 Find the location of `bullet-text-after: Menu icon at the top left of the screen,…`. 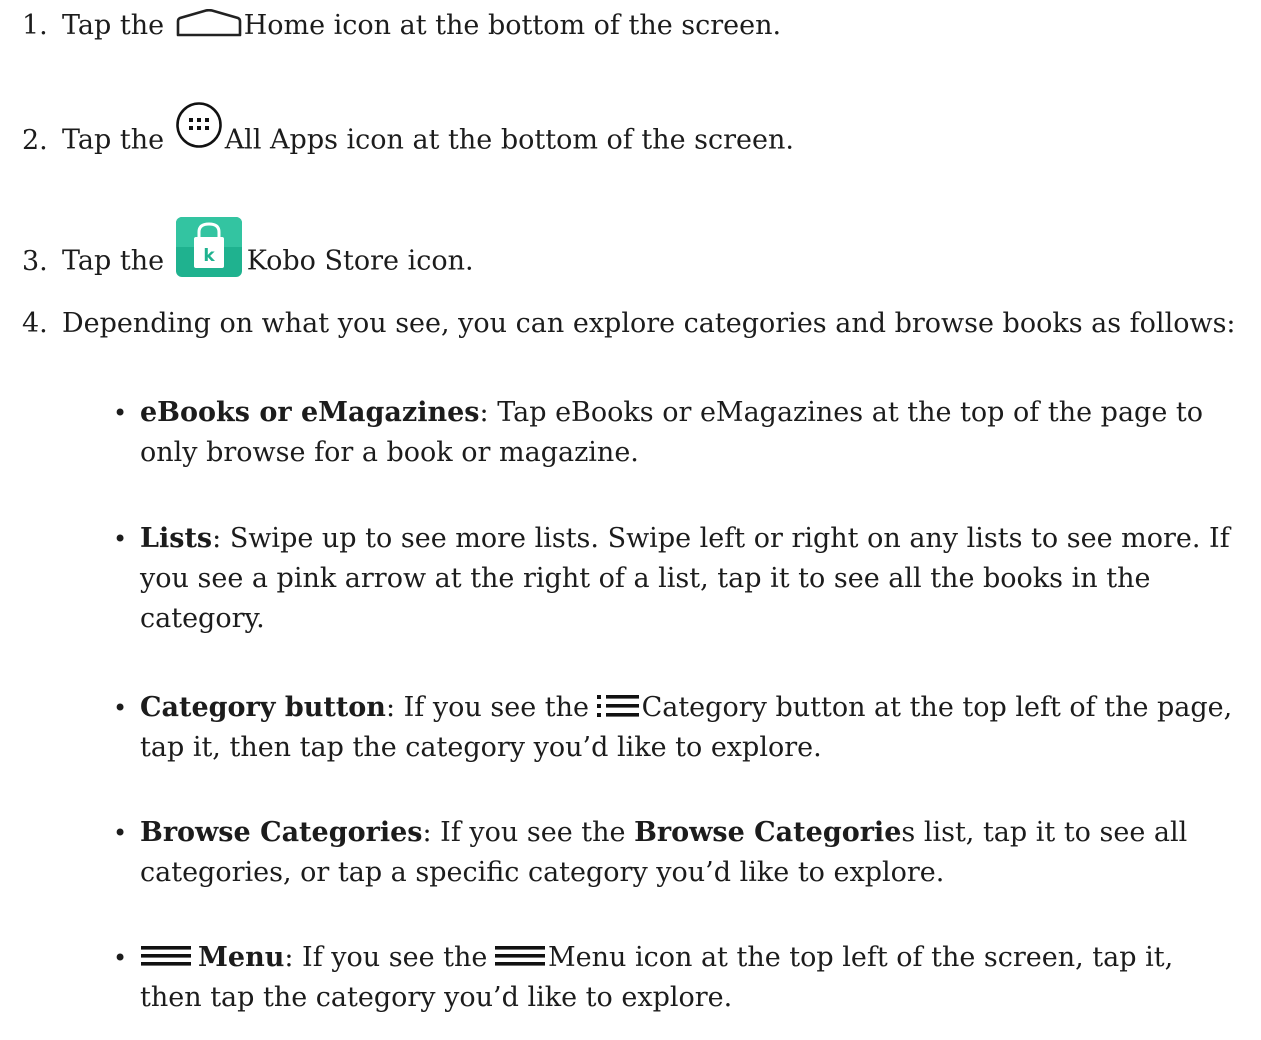

bullet-text-after: Menu icon at the top left of the screen,… is located at coordinates (657, 977).